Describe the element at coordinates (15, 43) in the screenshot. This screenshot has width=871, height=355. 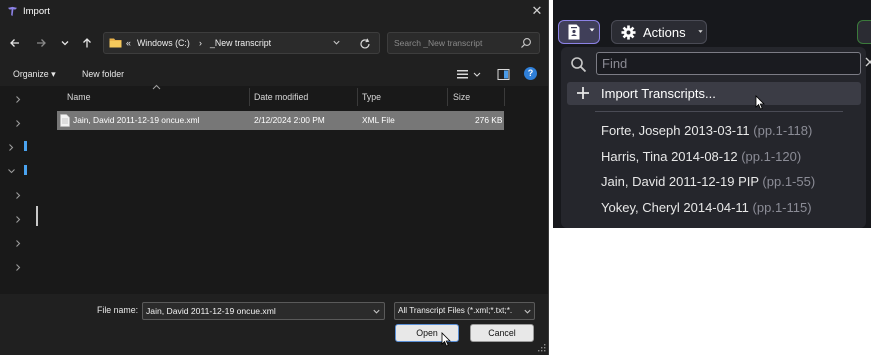
I see `back-arrow-icon` at that location.